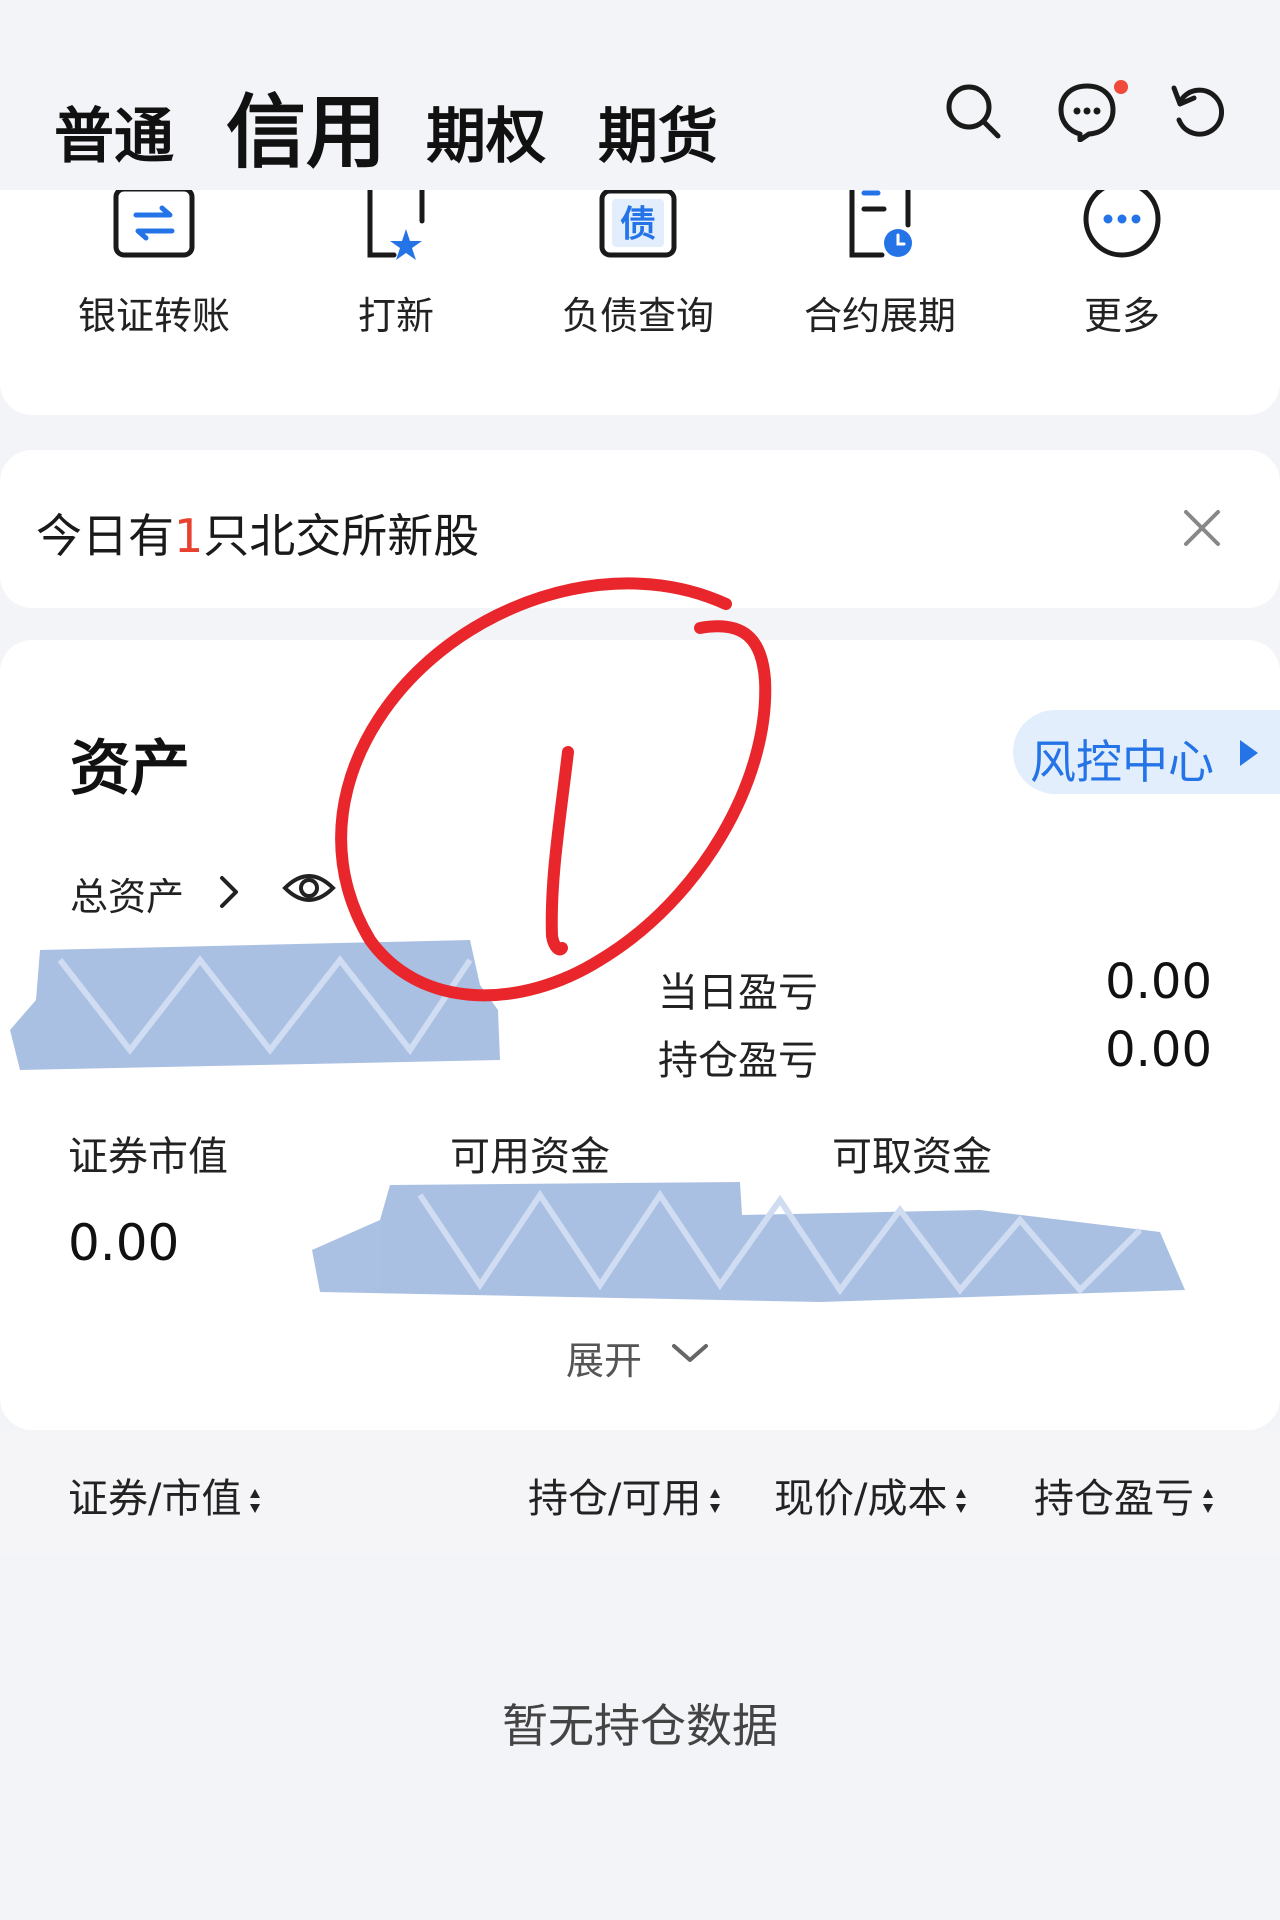 This screenshot has width=1280, height=1920. I want to click on debt-icon: 债, so click(638, 223).